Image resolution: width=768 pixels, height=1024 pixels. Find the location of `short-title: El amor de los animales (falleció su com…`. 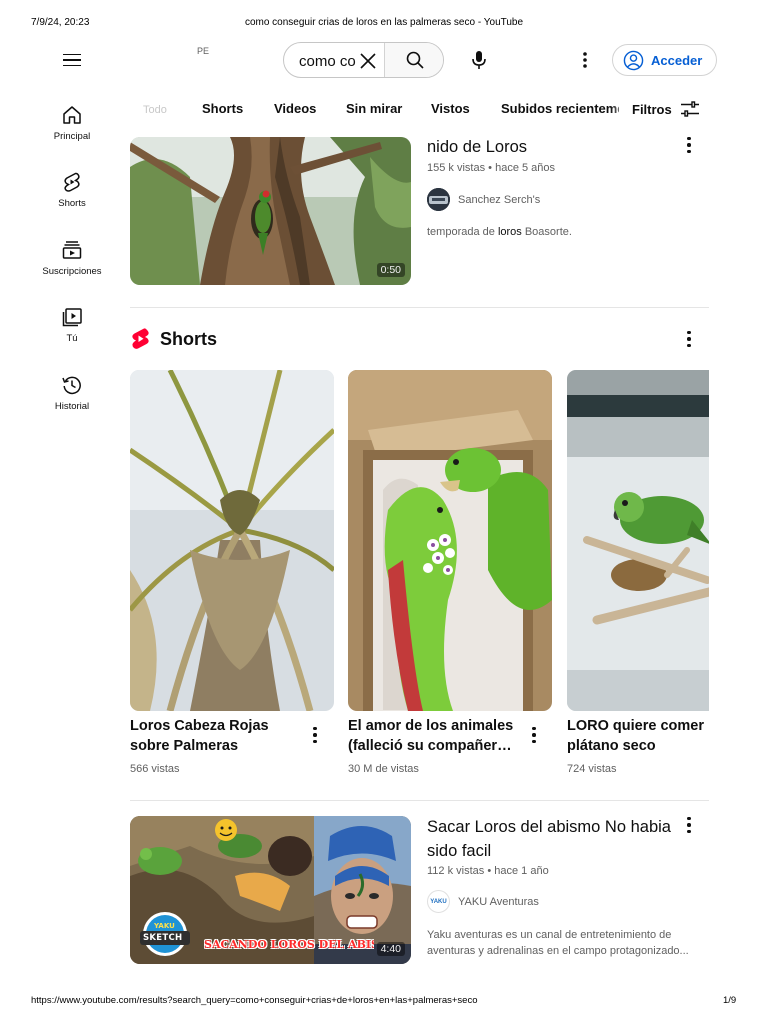

short-title: El amor de los animales (falleció su com… is located at coordinates (435, 736).